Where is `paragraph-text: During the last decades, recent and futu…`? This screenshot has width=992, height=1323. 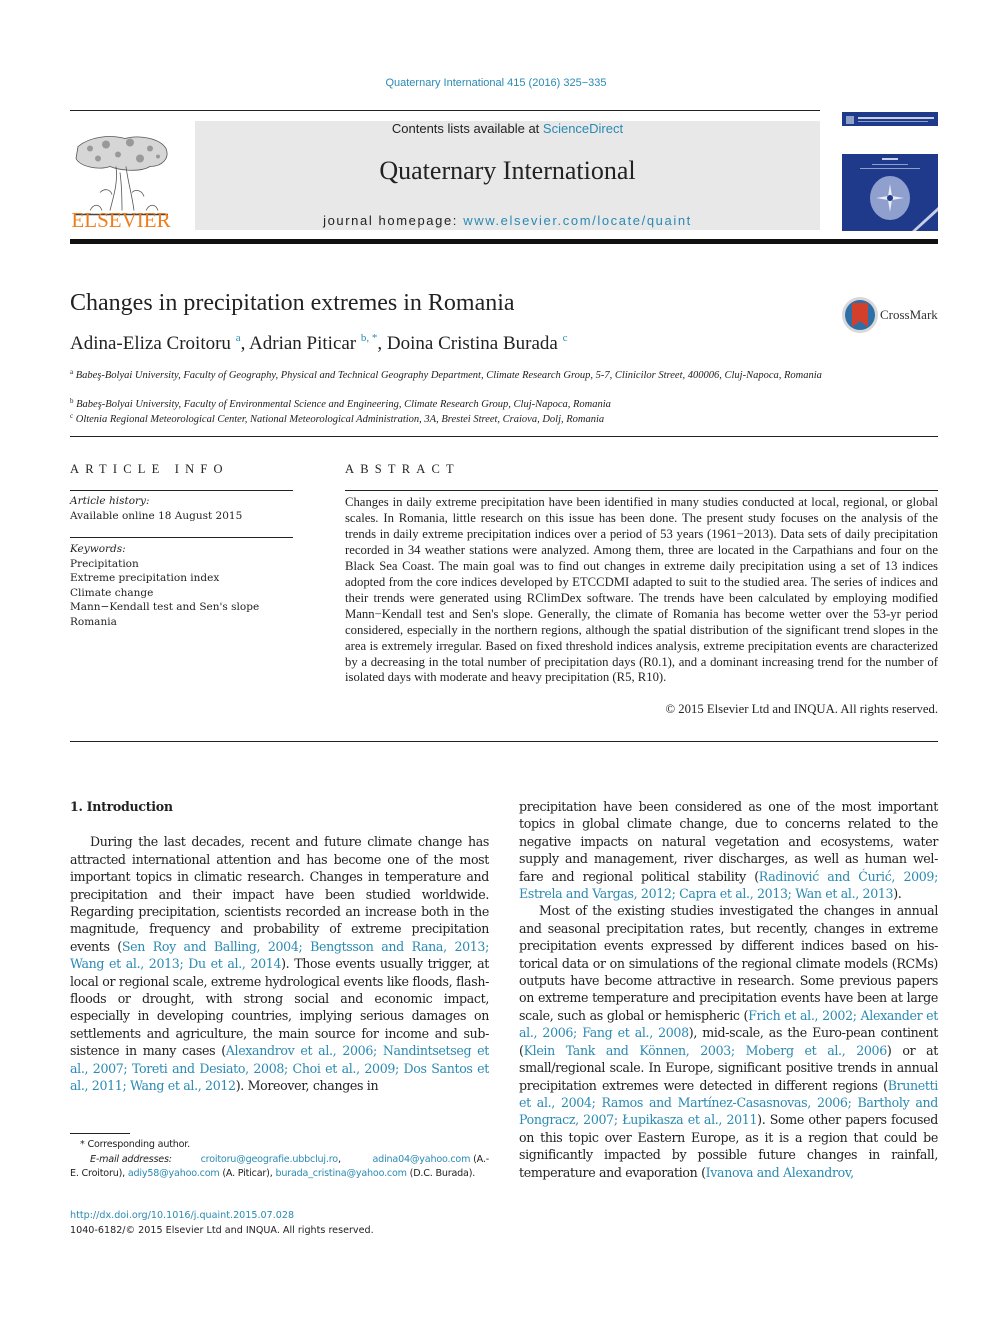
paragraph-text: During the last decades, recent and futu… is located at coordinates (279, 894).